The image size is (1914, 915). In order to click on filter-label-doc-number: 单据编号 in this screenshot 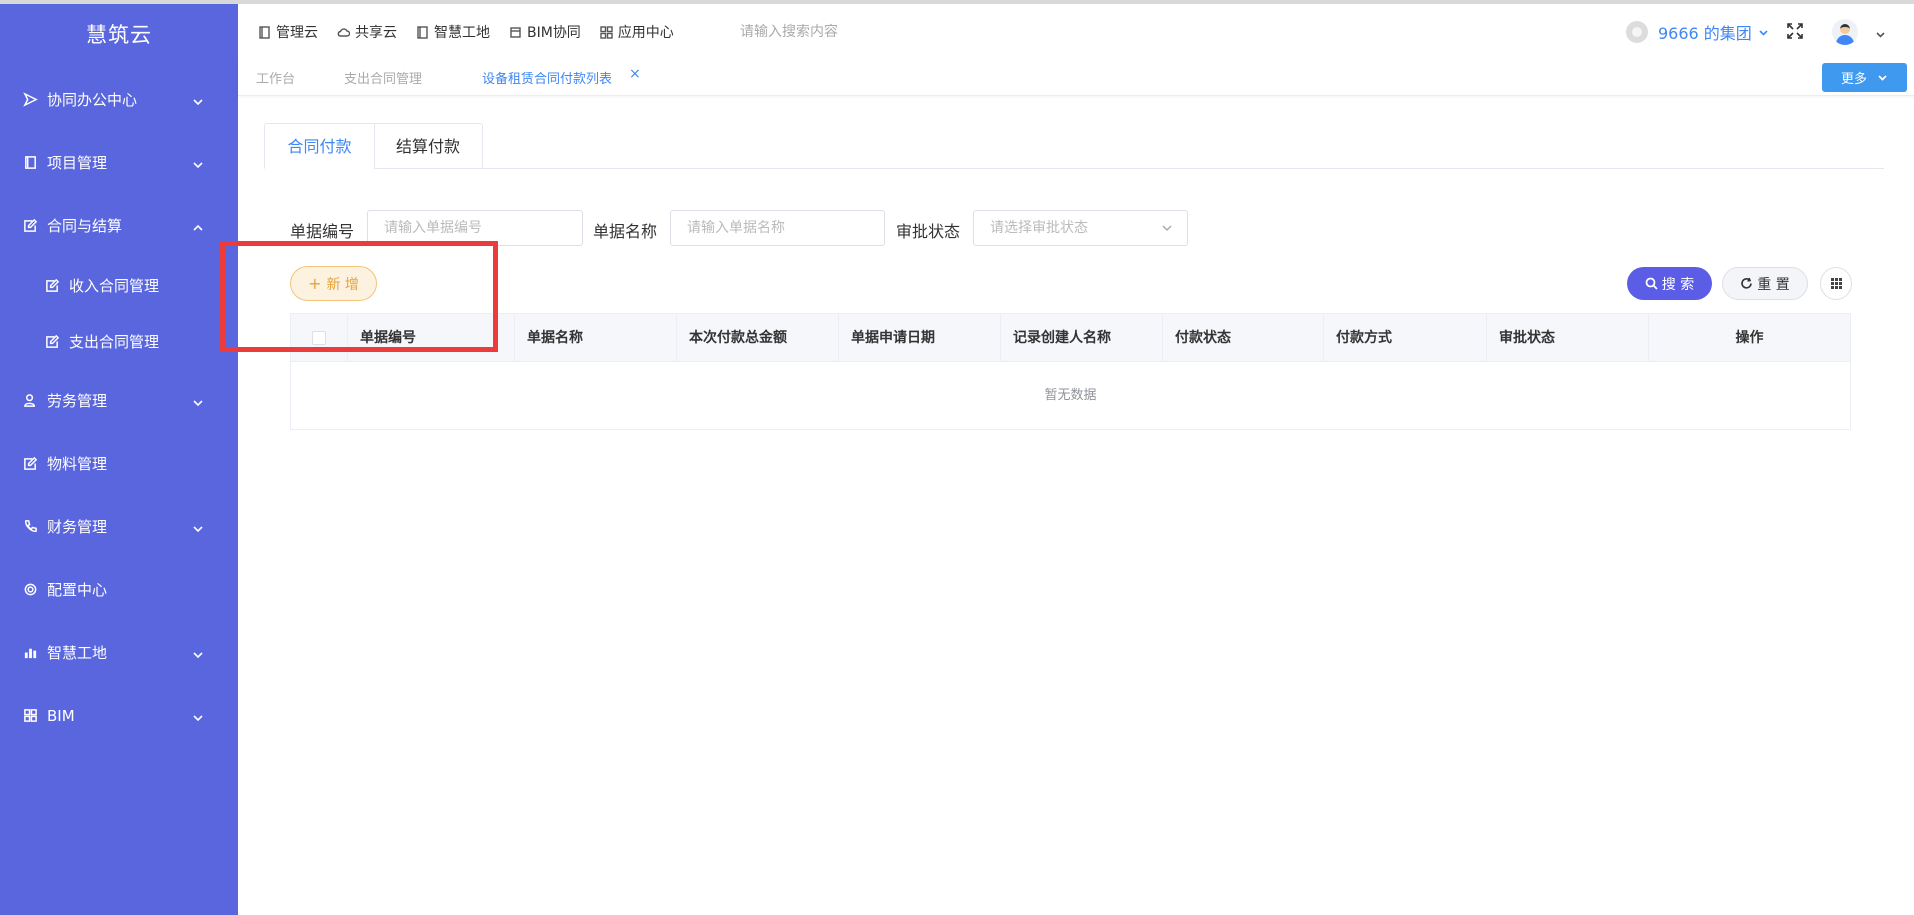, I will do `click(322, 231)`.